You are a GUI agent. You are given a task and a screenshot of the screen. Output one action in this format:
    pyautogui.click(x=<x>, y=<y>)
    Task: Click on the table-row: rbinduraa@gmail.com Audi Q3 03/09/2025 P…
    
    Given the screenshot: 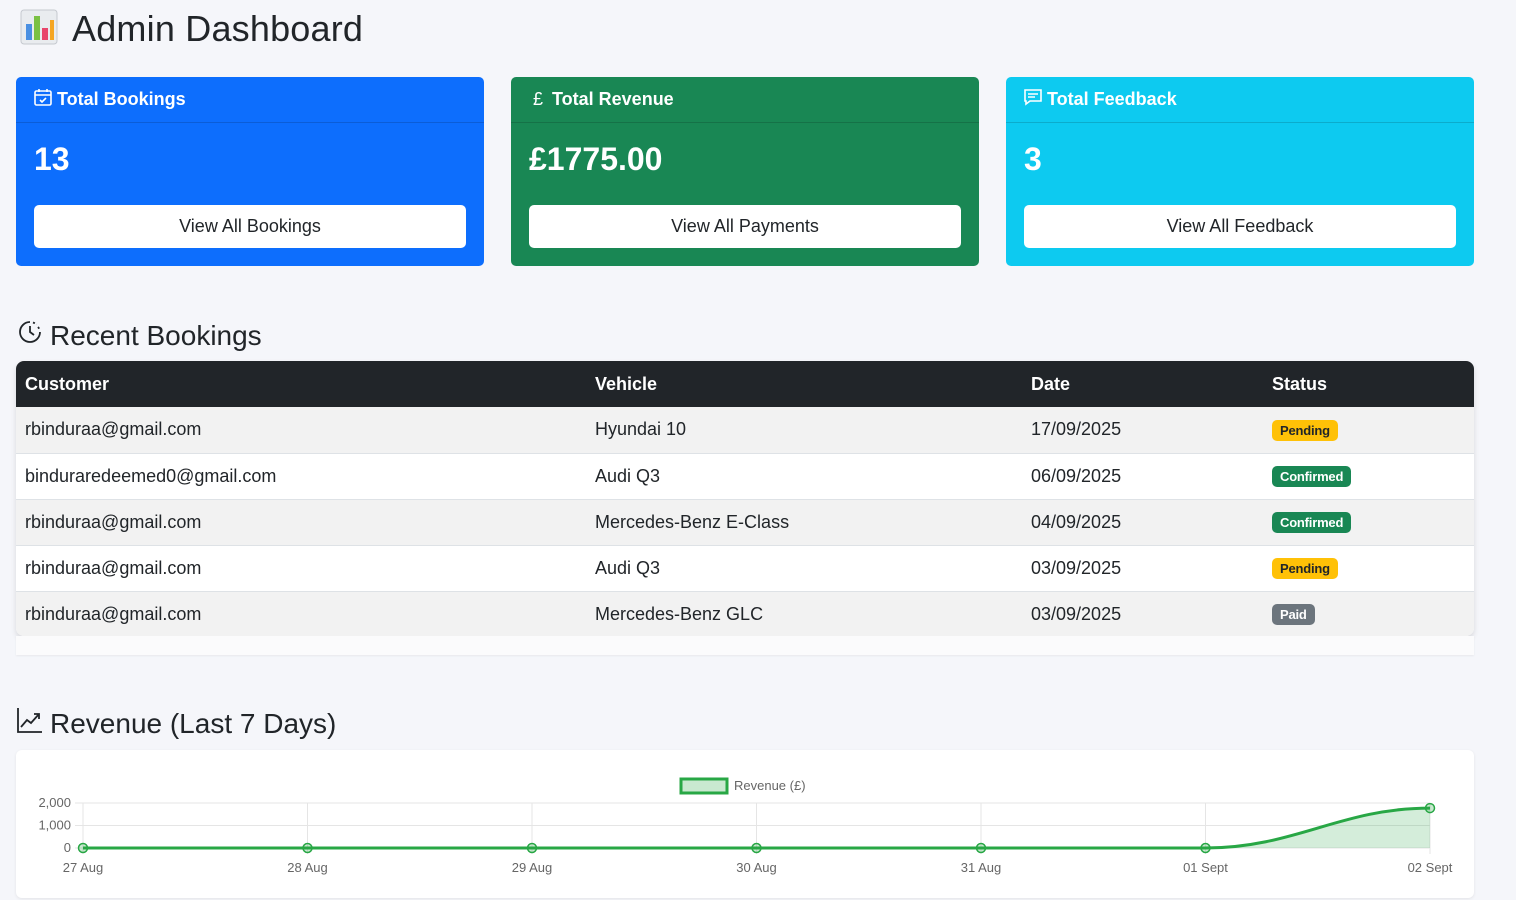 What is the action you would take?
    pyautogui.click(x=745, y=568)
    